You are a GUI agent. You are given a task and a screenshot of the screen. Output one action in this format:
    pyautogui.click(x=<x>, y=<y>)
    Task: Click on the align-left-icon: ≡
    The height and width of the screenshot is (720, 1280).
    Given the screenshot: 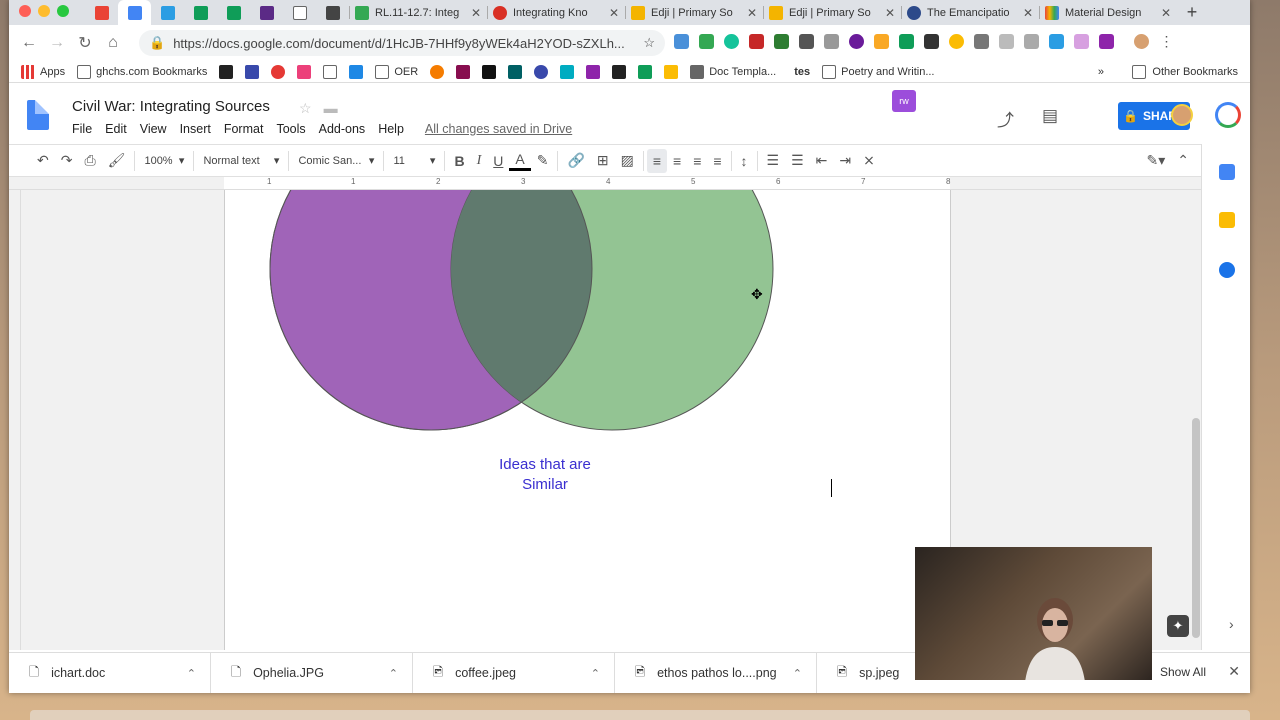 What is the action you would take?
    pyautogui.click(x=657, y=160)
    